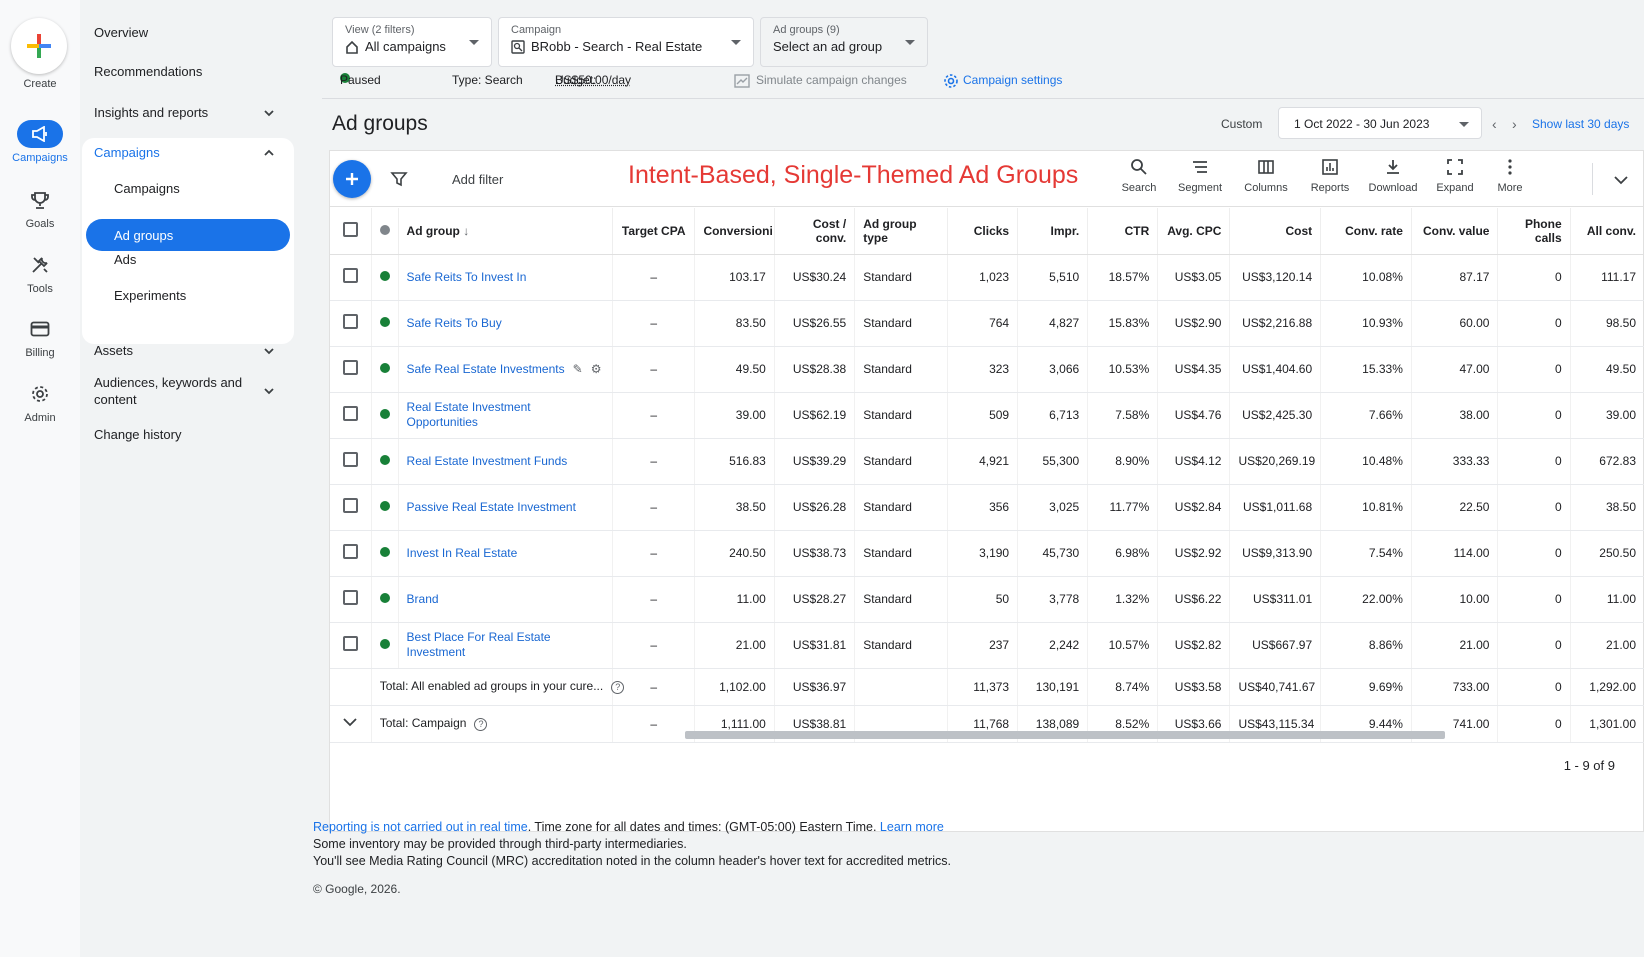  What do you see at coordinates (467, 277) in the screenshot?
I see `ad-group-link: Safe Reits To Invest In` at bounding box center [467, 277].